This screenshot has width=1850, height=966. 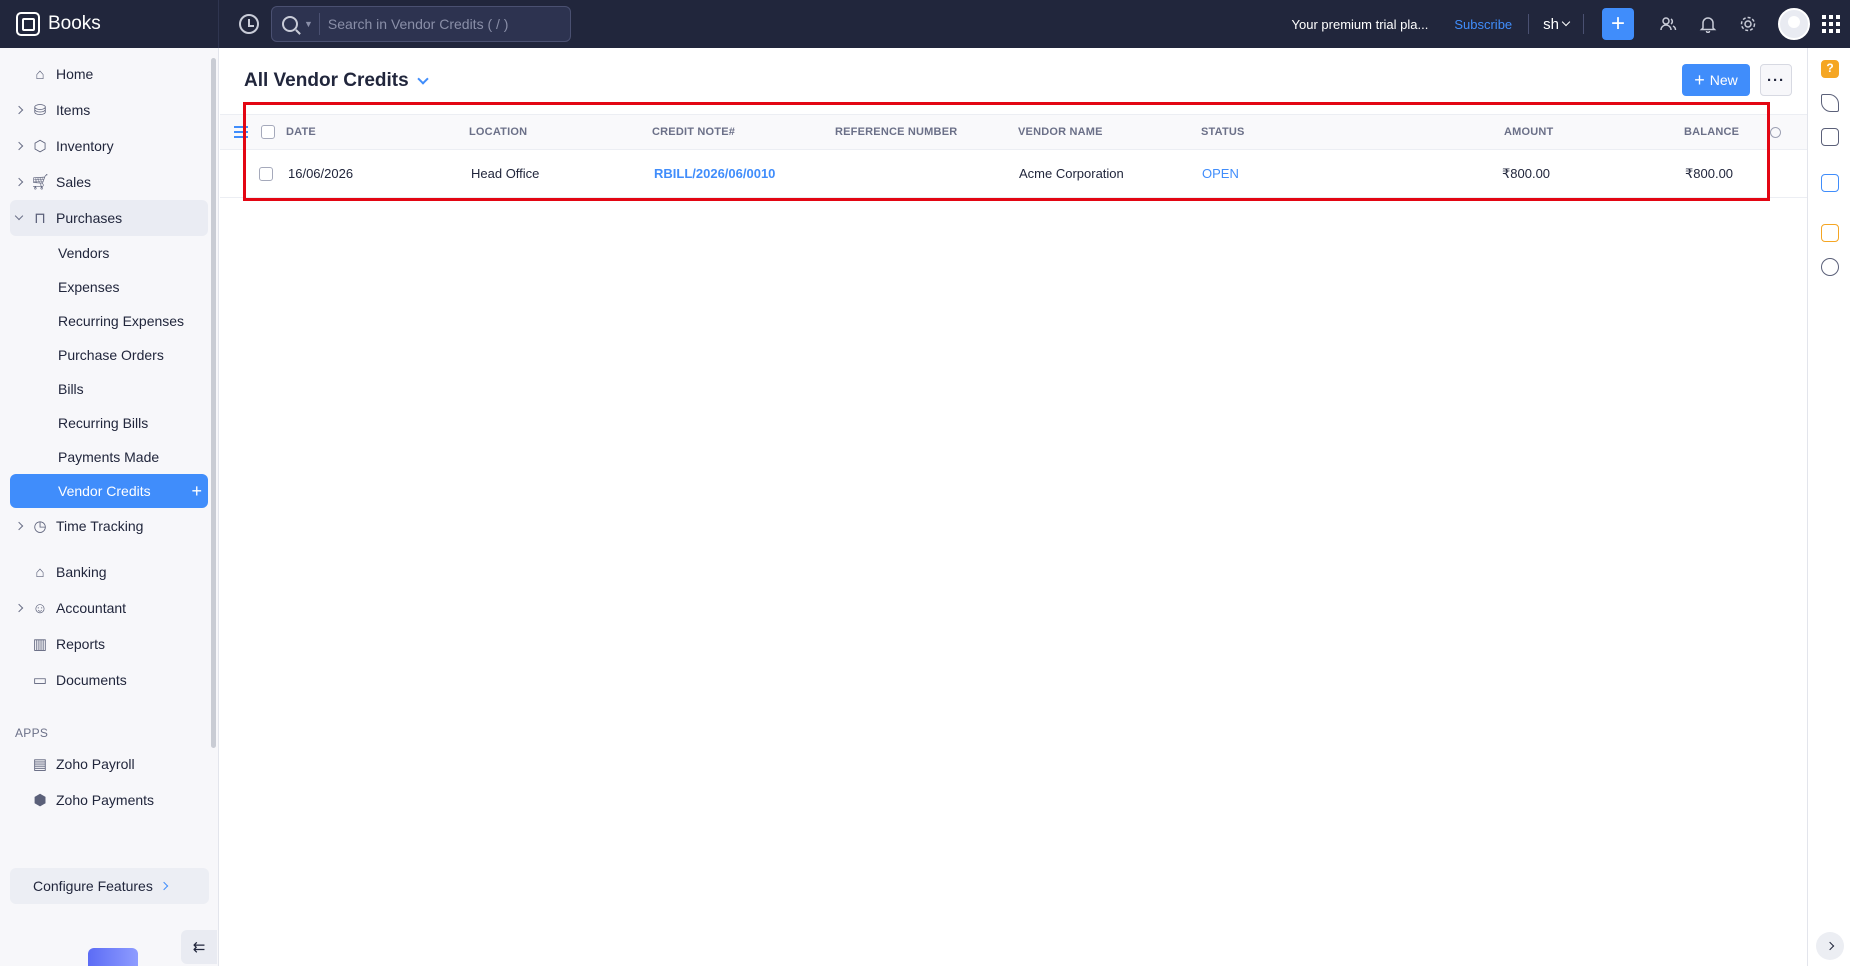 I want to click on column-header-date: DATE, so click(x=301, y=132).